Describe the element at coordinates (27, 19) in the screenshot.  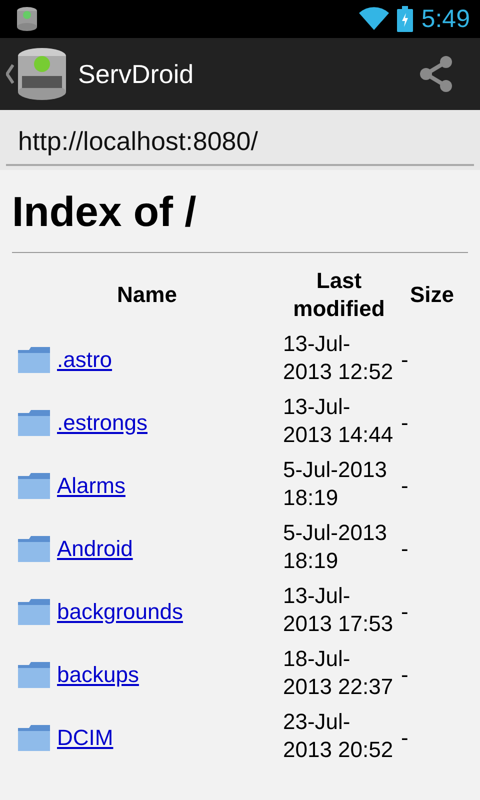
I see `server-icon` at that location.